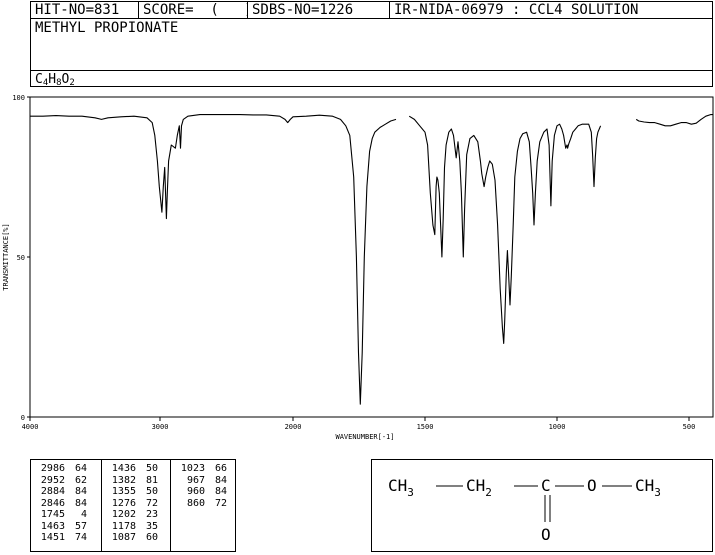 The height and width of the screenshot is (555, 715). I want to click on y-axis-label: TRANSMITTANCE[%], so click(6, 256).